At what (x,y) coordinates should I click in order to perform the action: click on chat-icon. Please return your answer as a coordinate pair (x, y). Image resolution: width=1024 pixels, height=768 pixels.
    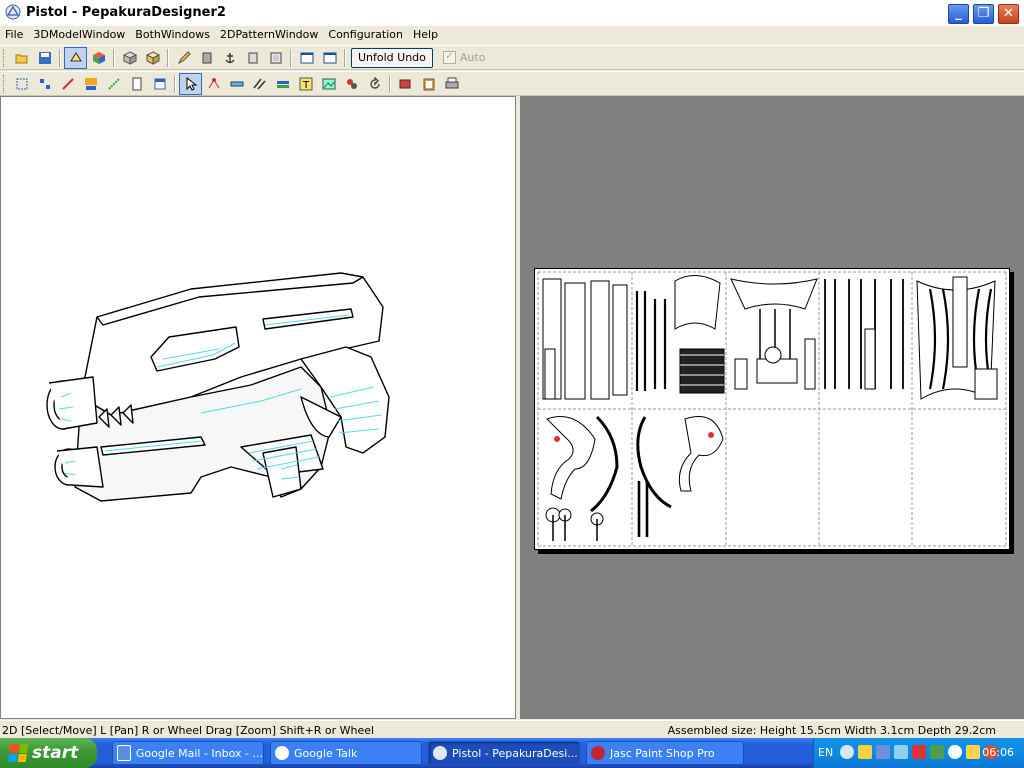
    Looking at the image, I should click on (282, 753).